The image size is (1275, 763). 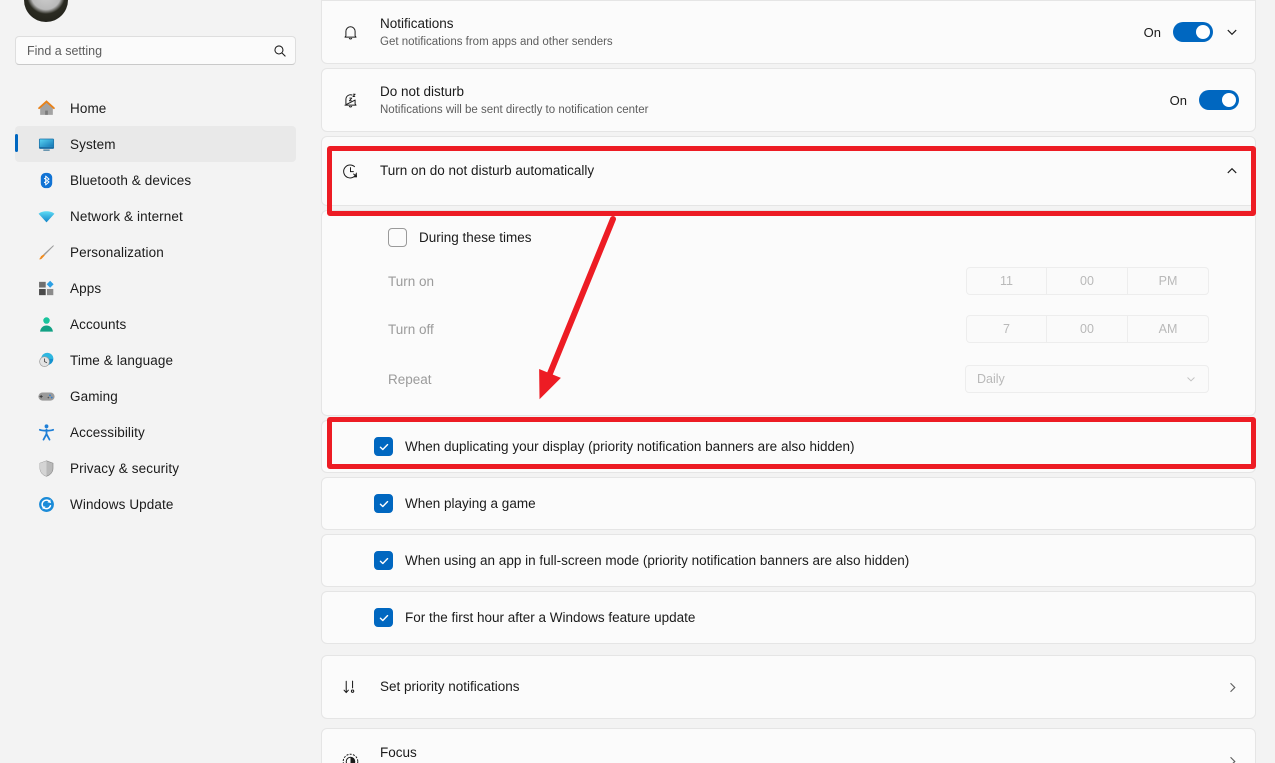 I want to click on sidebar-item-label: Bluetooth & devices, so click(x=131, y=180).